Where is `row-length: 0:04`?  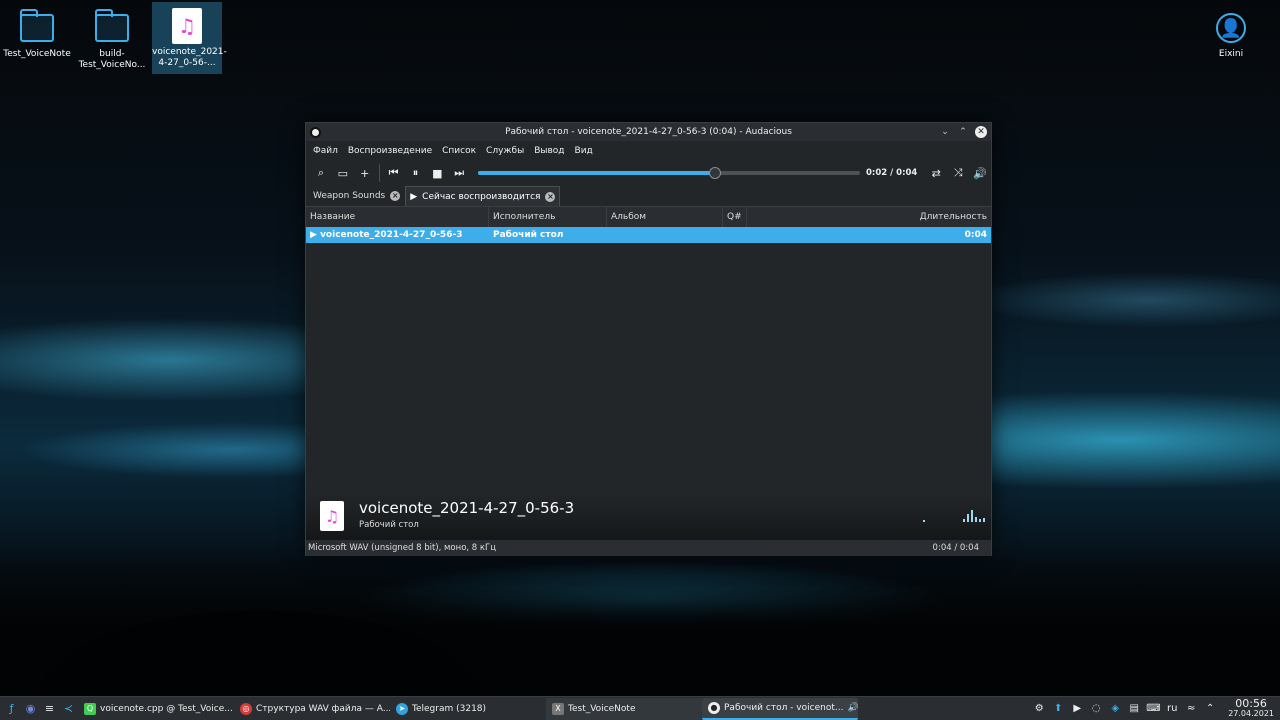
row-length: 0:04 is located at coordinates (975, 235).